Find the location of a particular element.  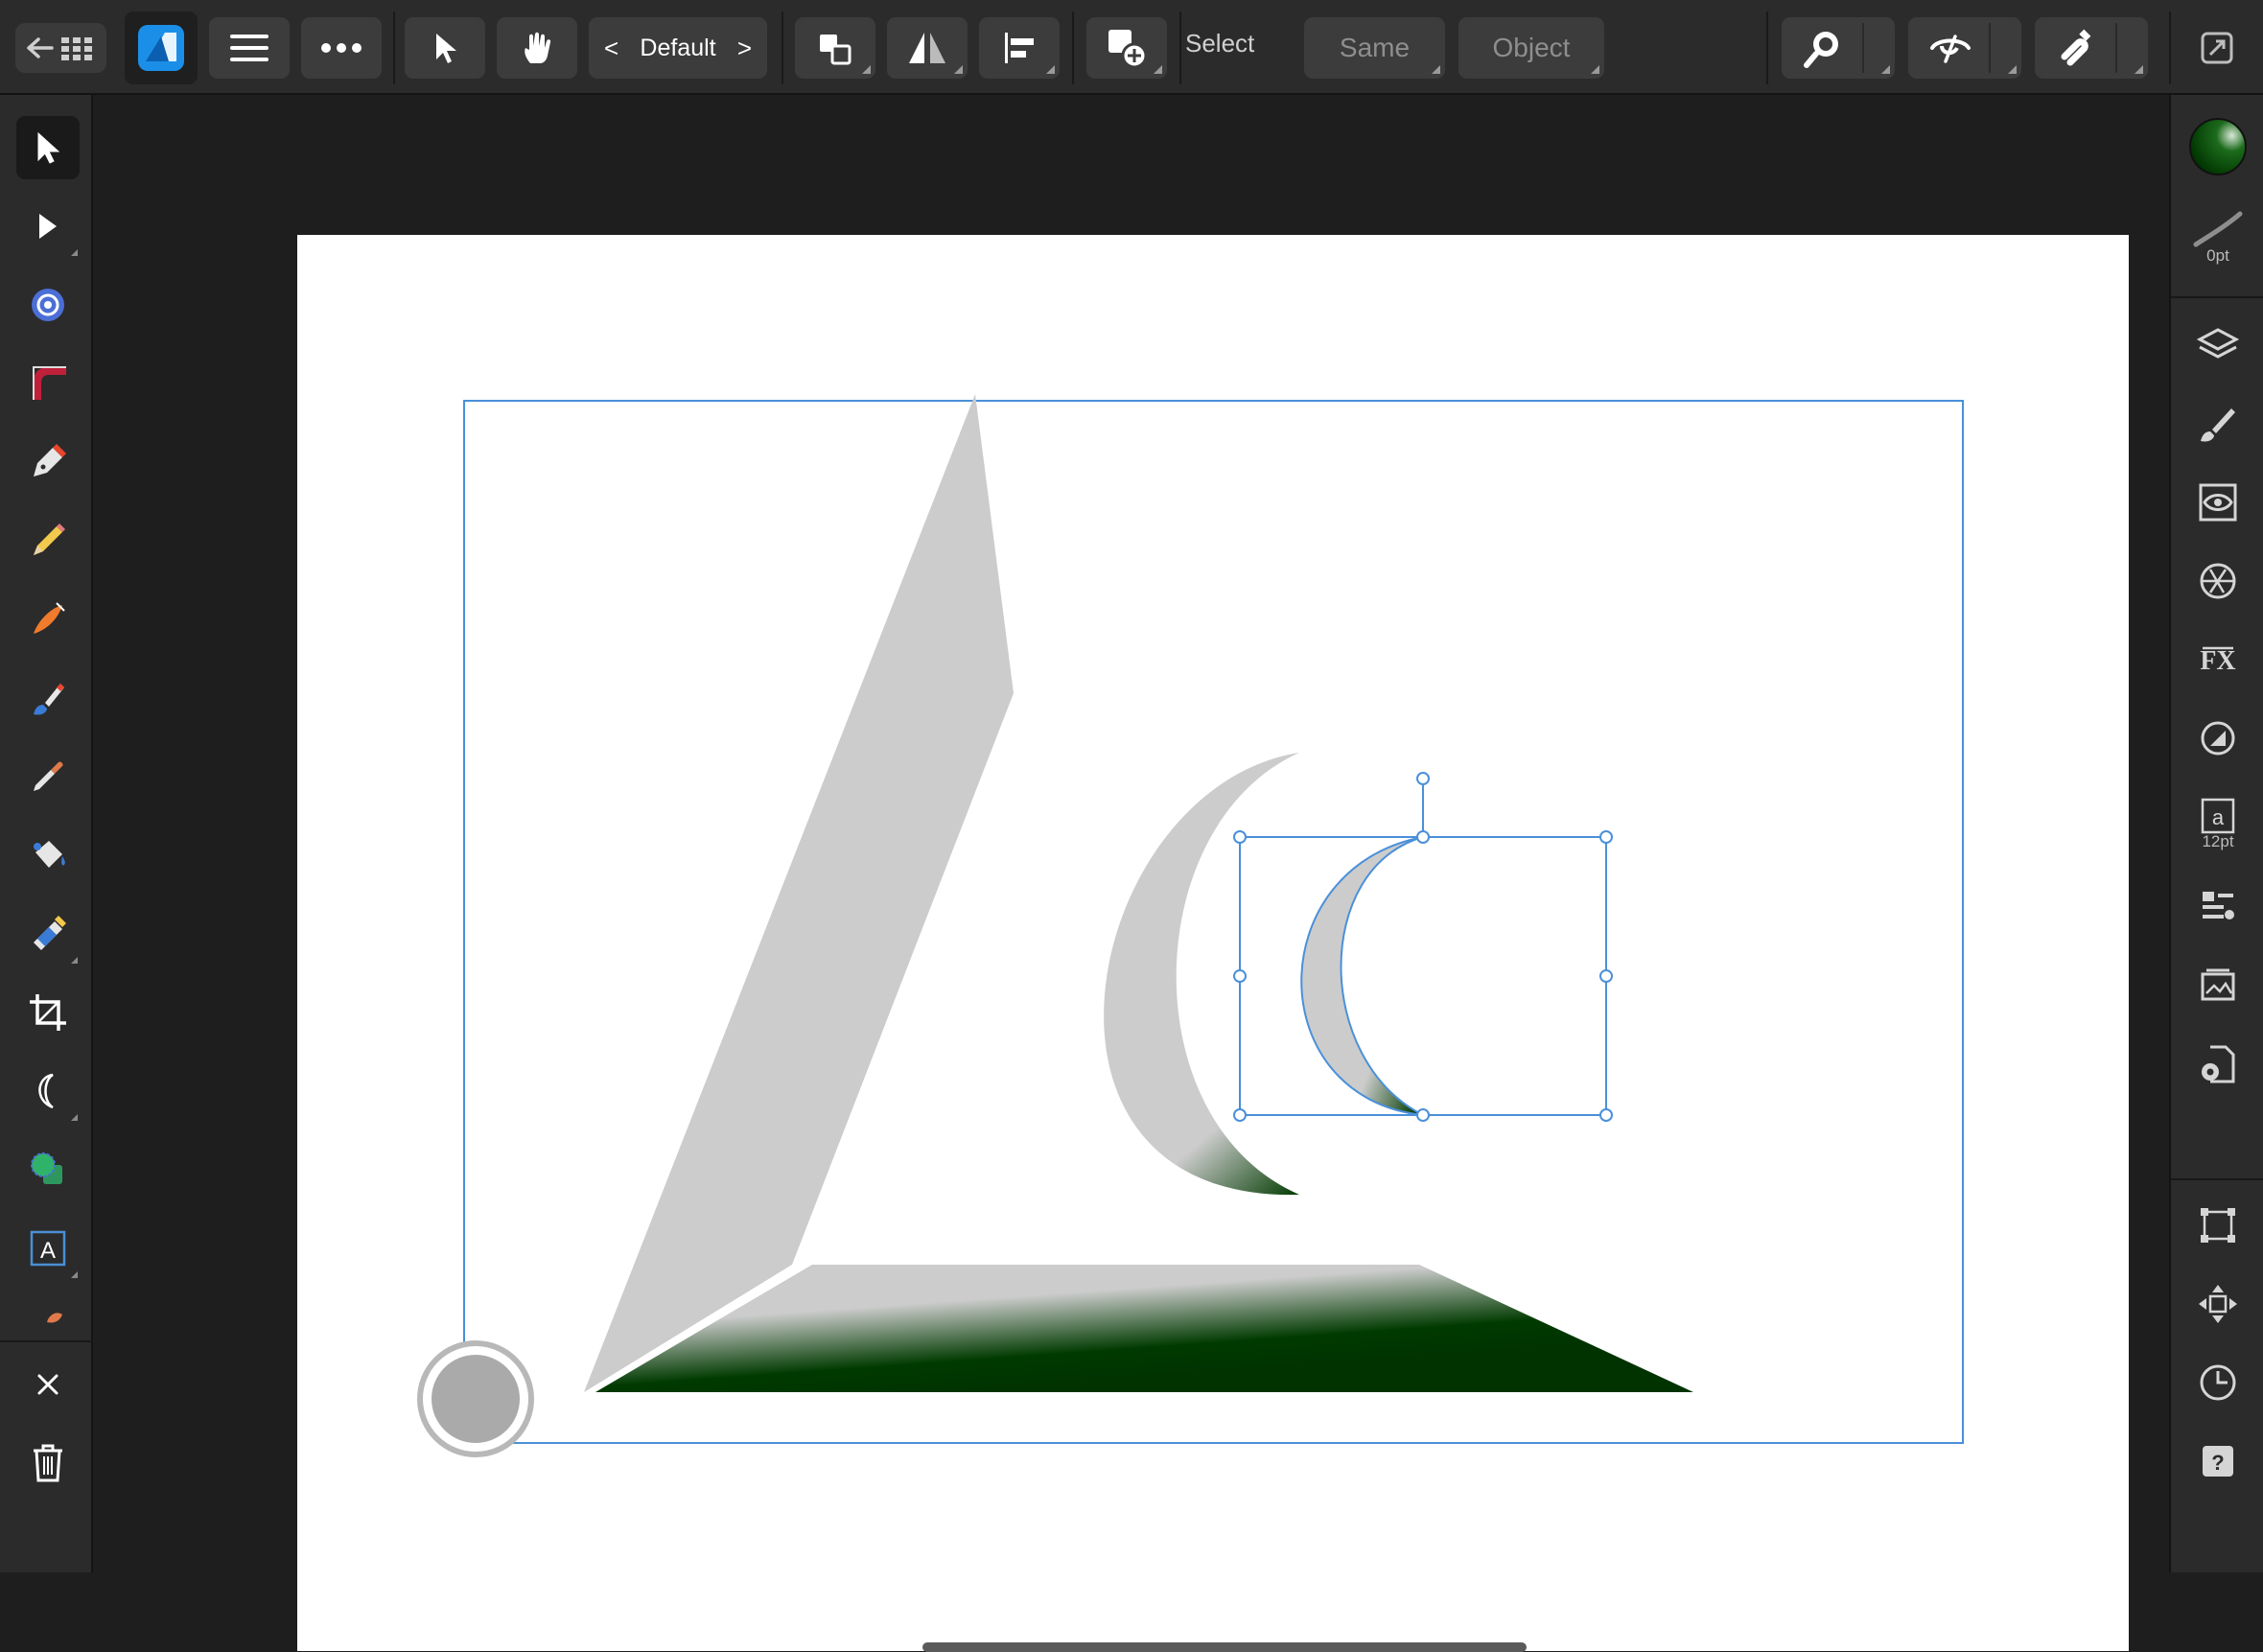

crescent-icon is located at coordinates (46, 1091).